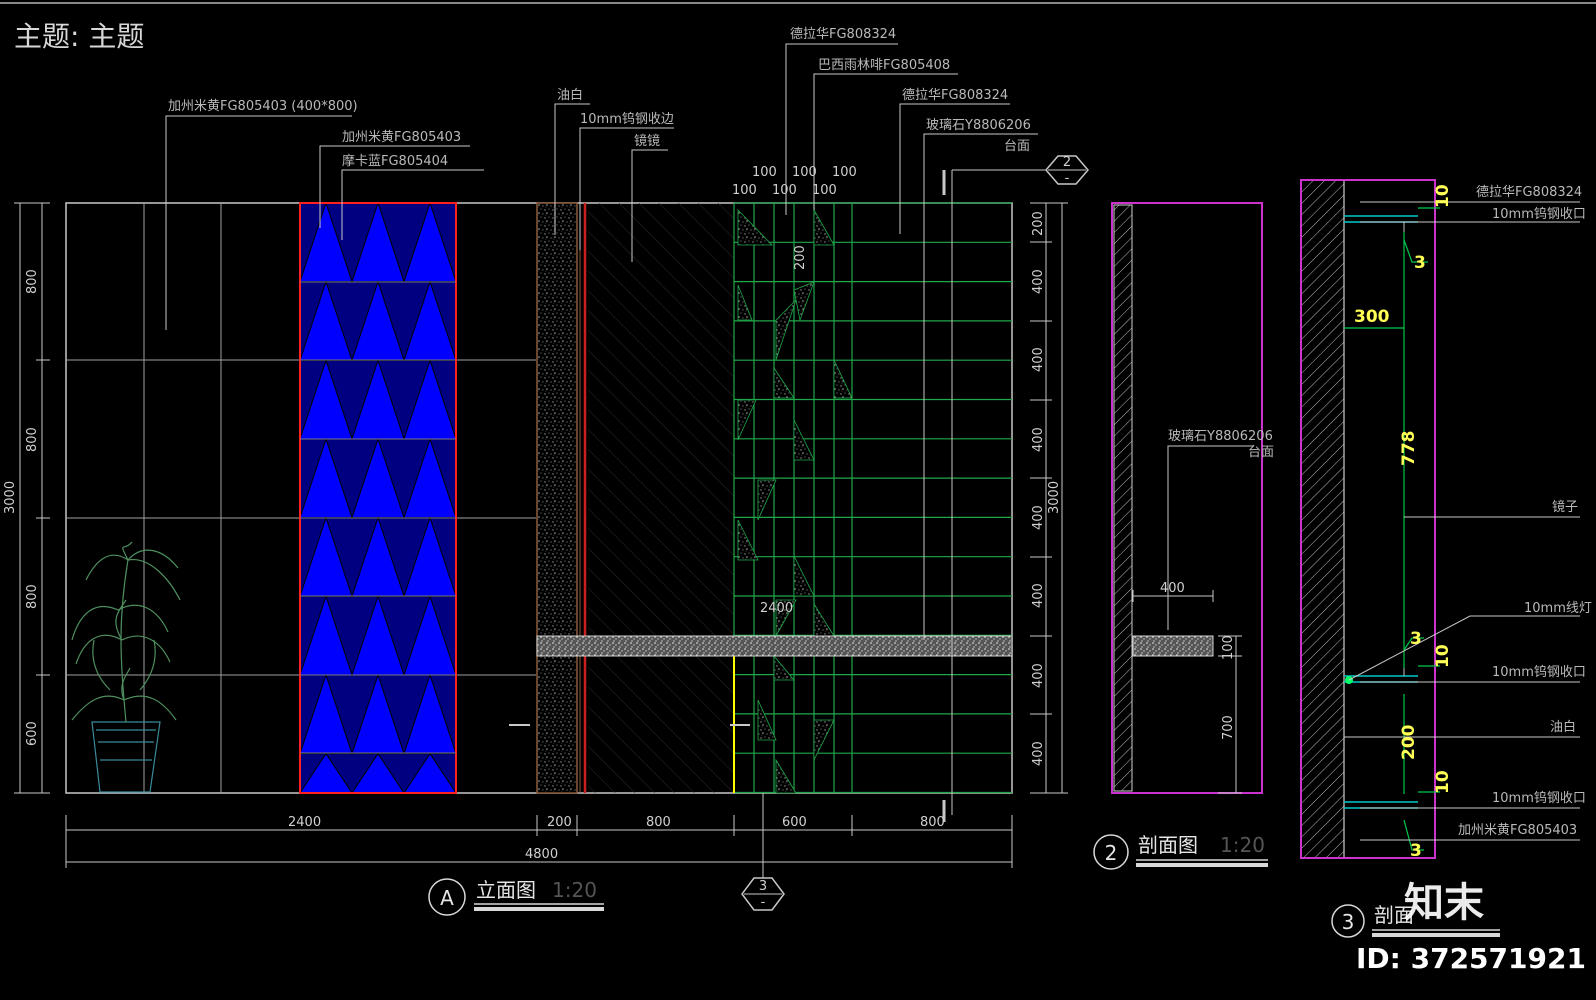 This screenshot has height=1000, width=1596. I want to click on svg-text: 600, so click(32, 733).